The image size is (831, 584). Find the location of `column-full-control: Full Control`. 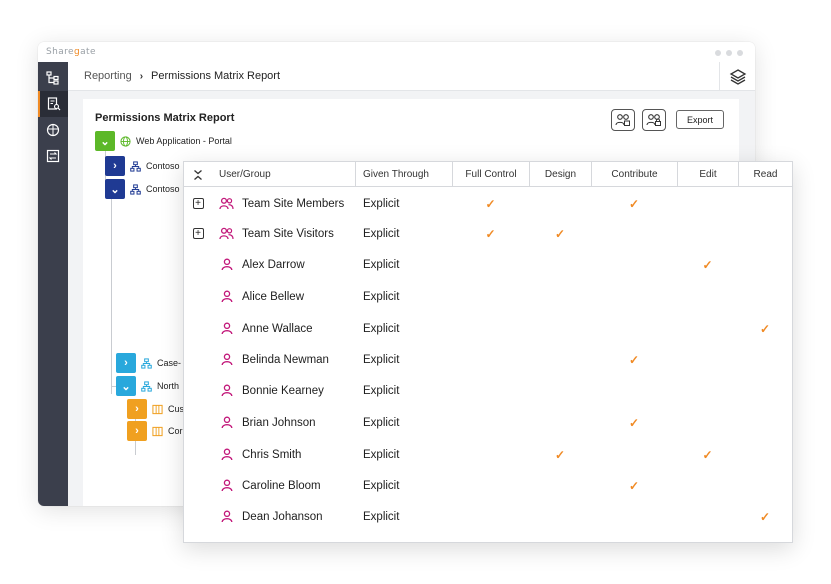

column-full-control: Full Control is located at coordinates (490, 174).